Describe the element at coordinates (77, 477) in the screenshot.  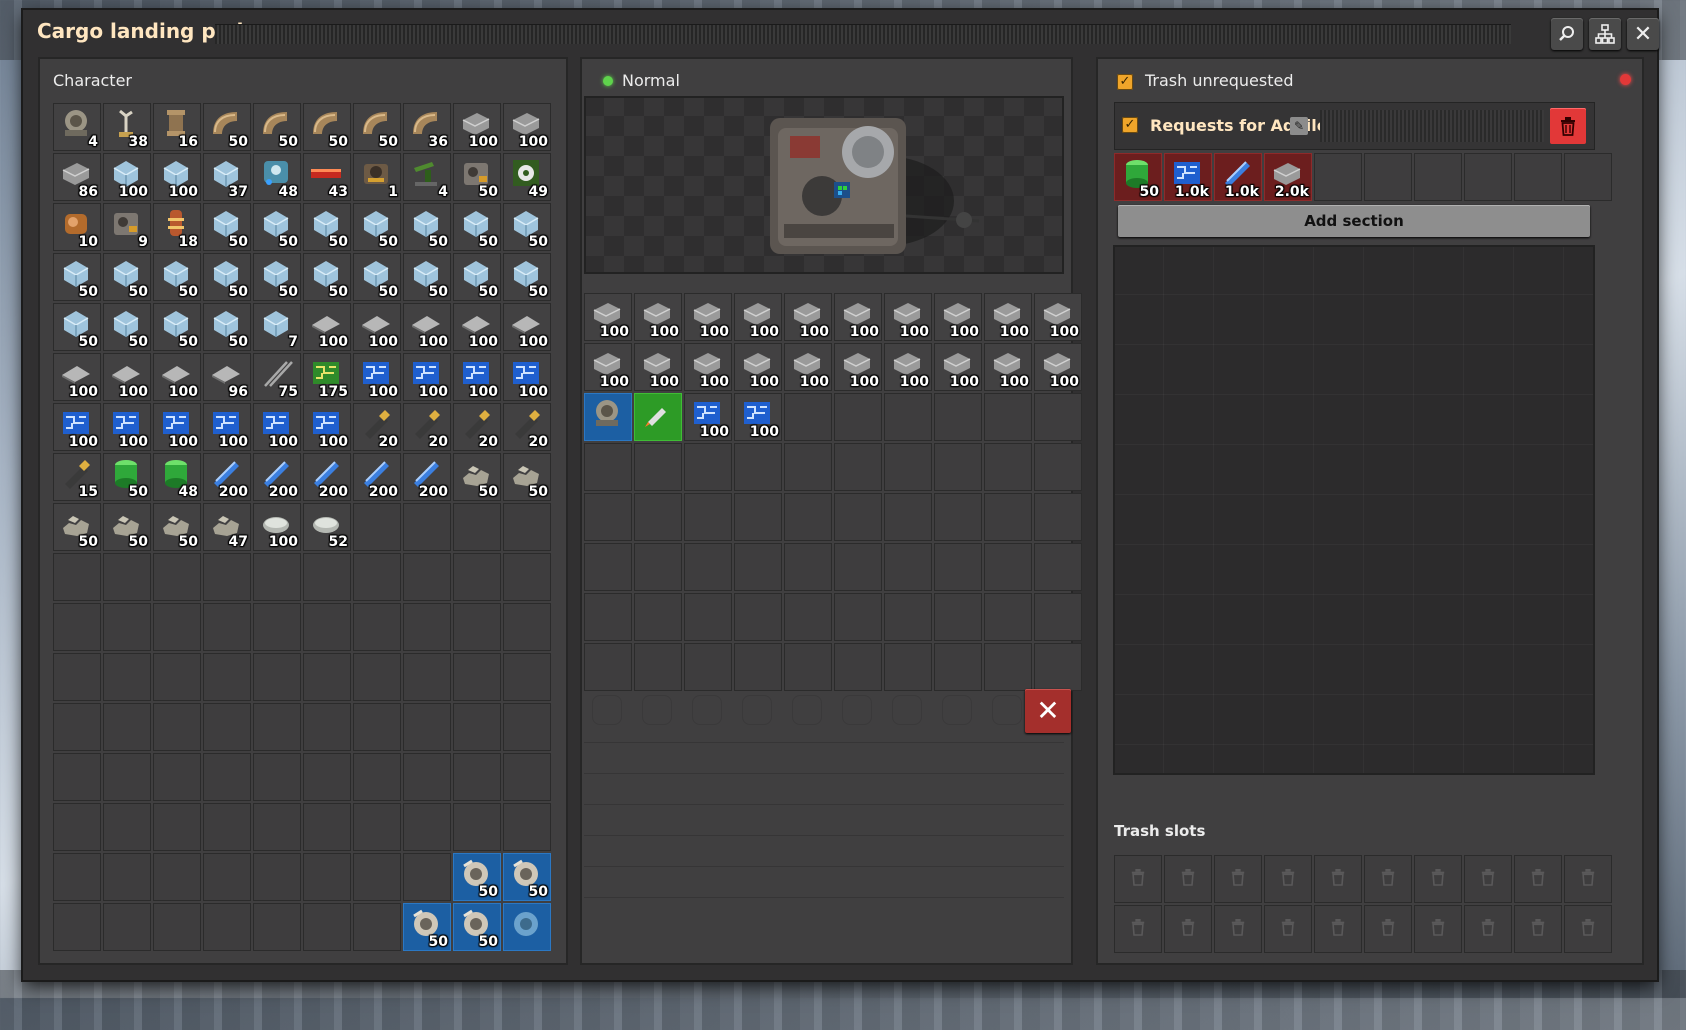
I see `inventory-slot: 15` at that location.